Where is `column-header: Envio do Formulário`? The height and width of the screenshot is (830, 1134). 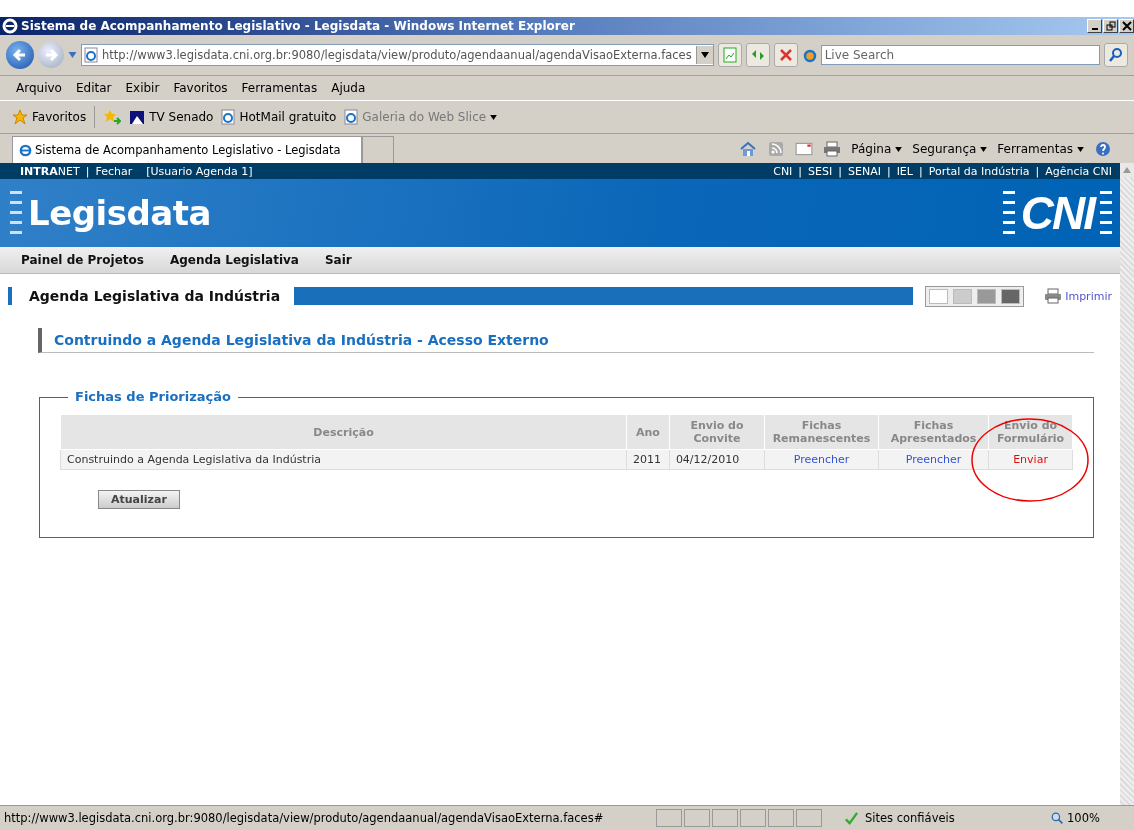
column-header: Envio do Formulário is located at coordinates (1030, 432).